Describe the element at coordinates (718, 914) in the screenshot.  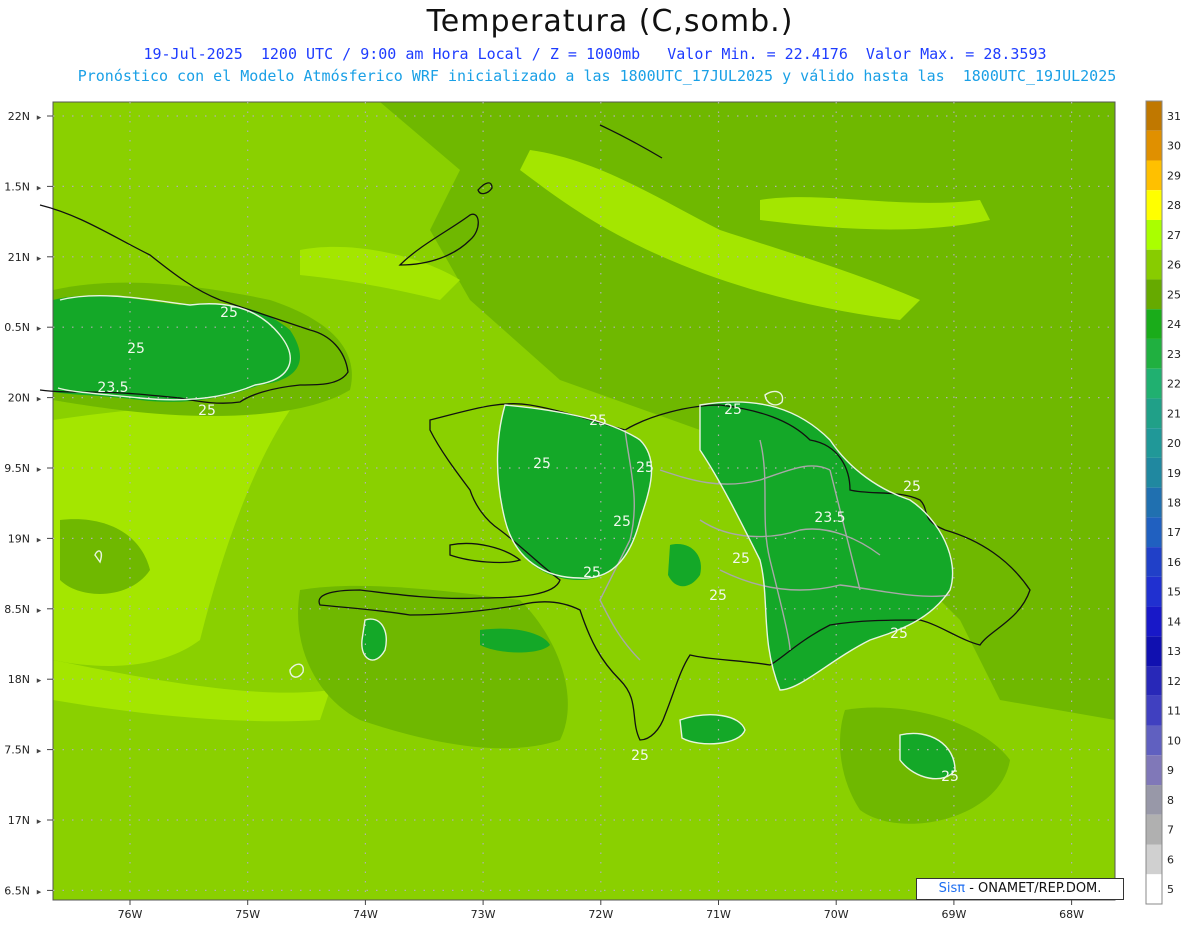
I see `lon-tick-label: 71W` at that location.